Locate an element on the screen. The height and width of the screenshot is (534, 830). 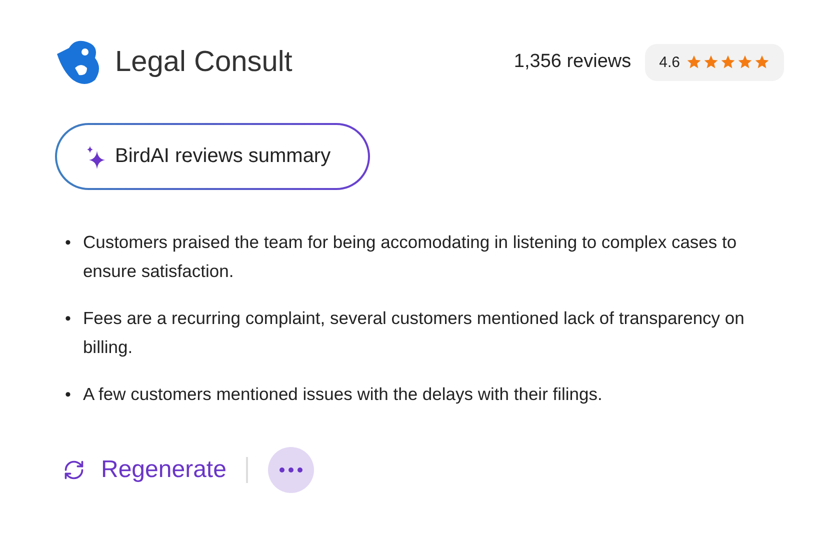
summary-point: Customers praised the team for being accomodating in listening to complex cases to ensure satisfaction. is located at coordinates (410, 257).